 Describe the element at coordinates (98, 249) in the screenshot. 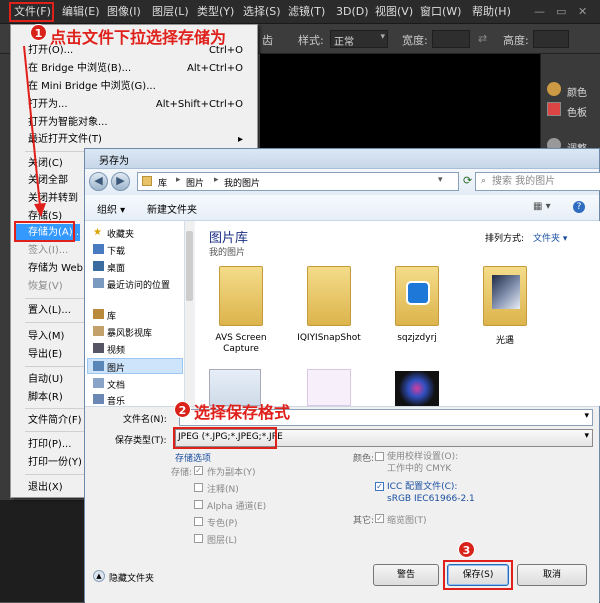

I see `download-icon` at that location.